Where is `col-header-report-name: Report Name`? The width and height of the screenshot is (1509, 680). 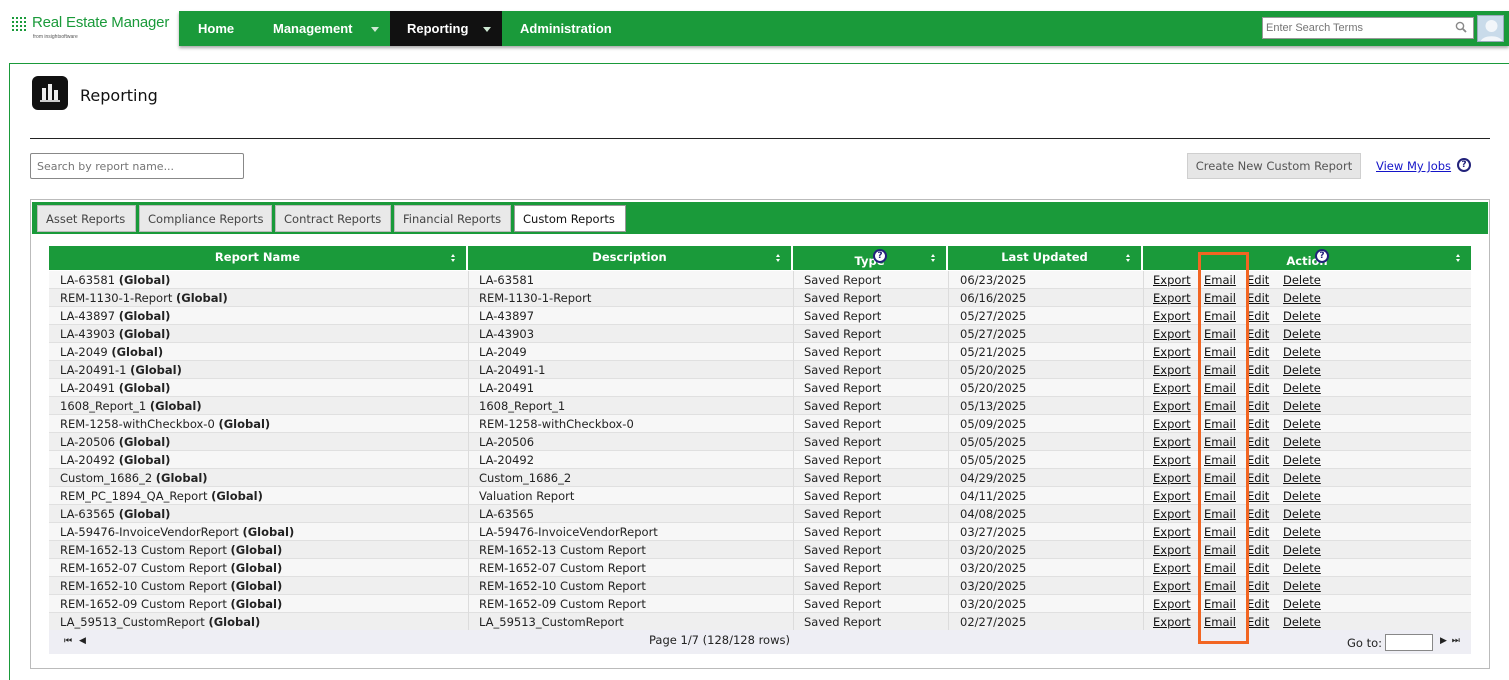 col-header-report-name: Report Name is located at coordinates (258, 258).